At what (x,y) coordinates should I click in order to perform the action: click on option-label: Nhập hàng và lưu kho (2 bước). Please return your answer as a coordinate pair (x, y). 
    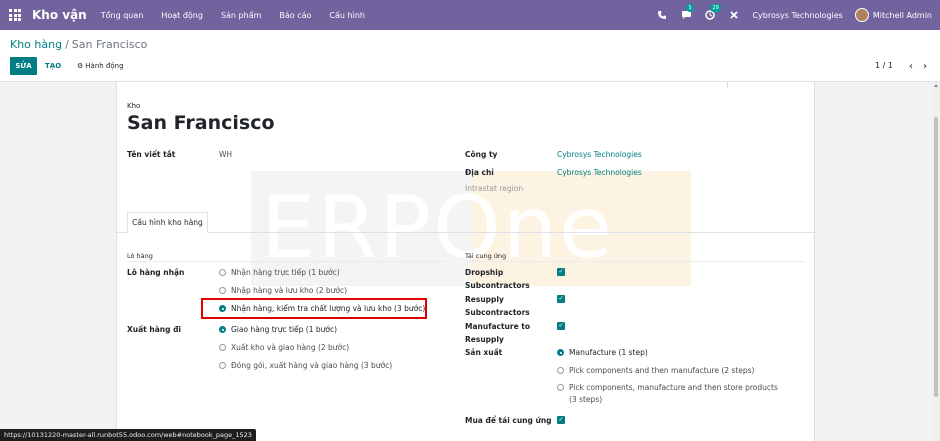
    Looking at the image, I should click on (289, 290).